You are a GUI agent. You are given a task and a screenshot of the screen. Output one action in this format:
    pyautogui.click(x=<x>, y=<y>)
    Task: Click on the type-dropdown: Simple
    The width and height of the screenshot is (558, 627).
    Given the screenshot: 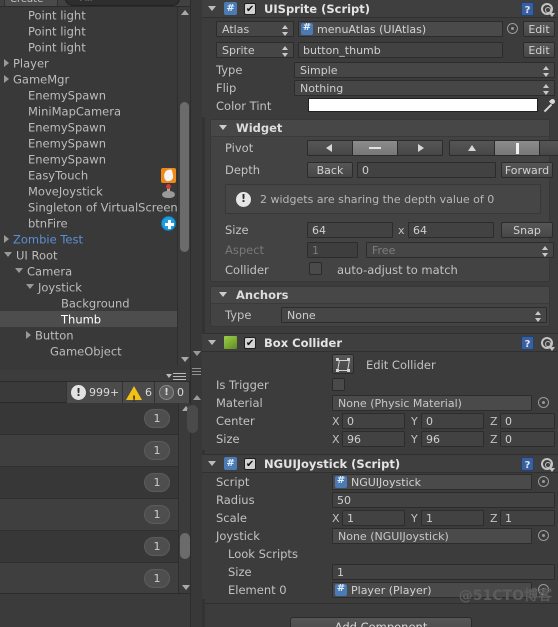 What is the action you would take?
    pyautogui.click(x=424, y=70)
    